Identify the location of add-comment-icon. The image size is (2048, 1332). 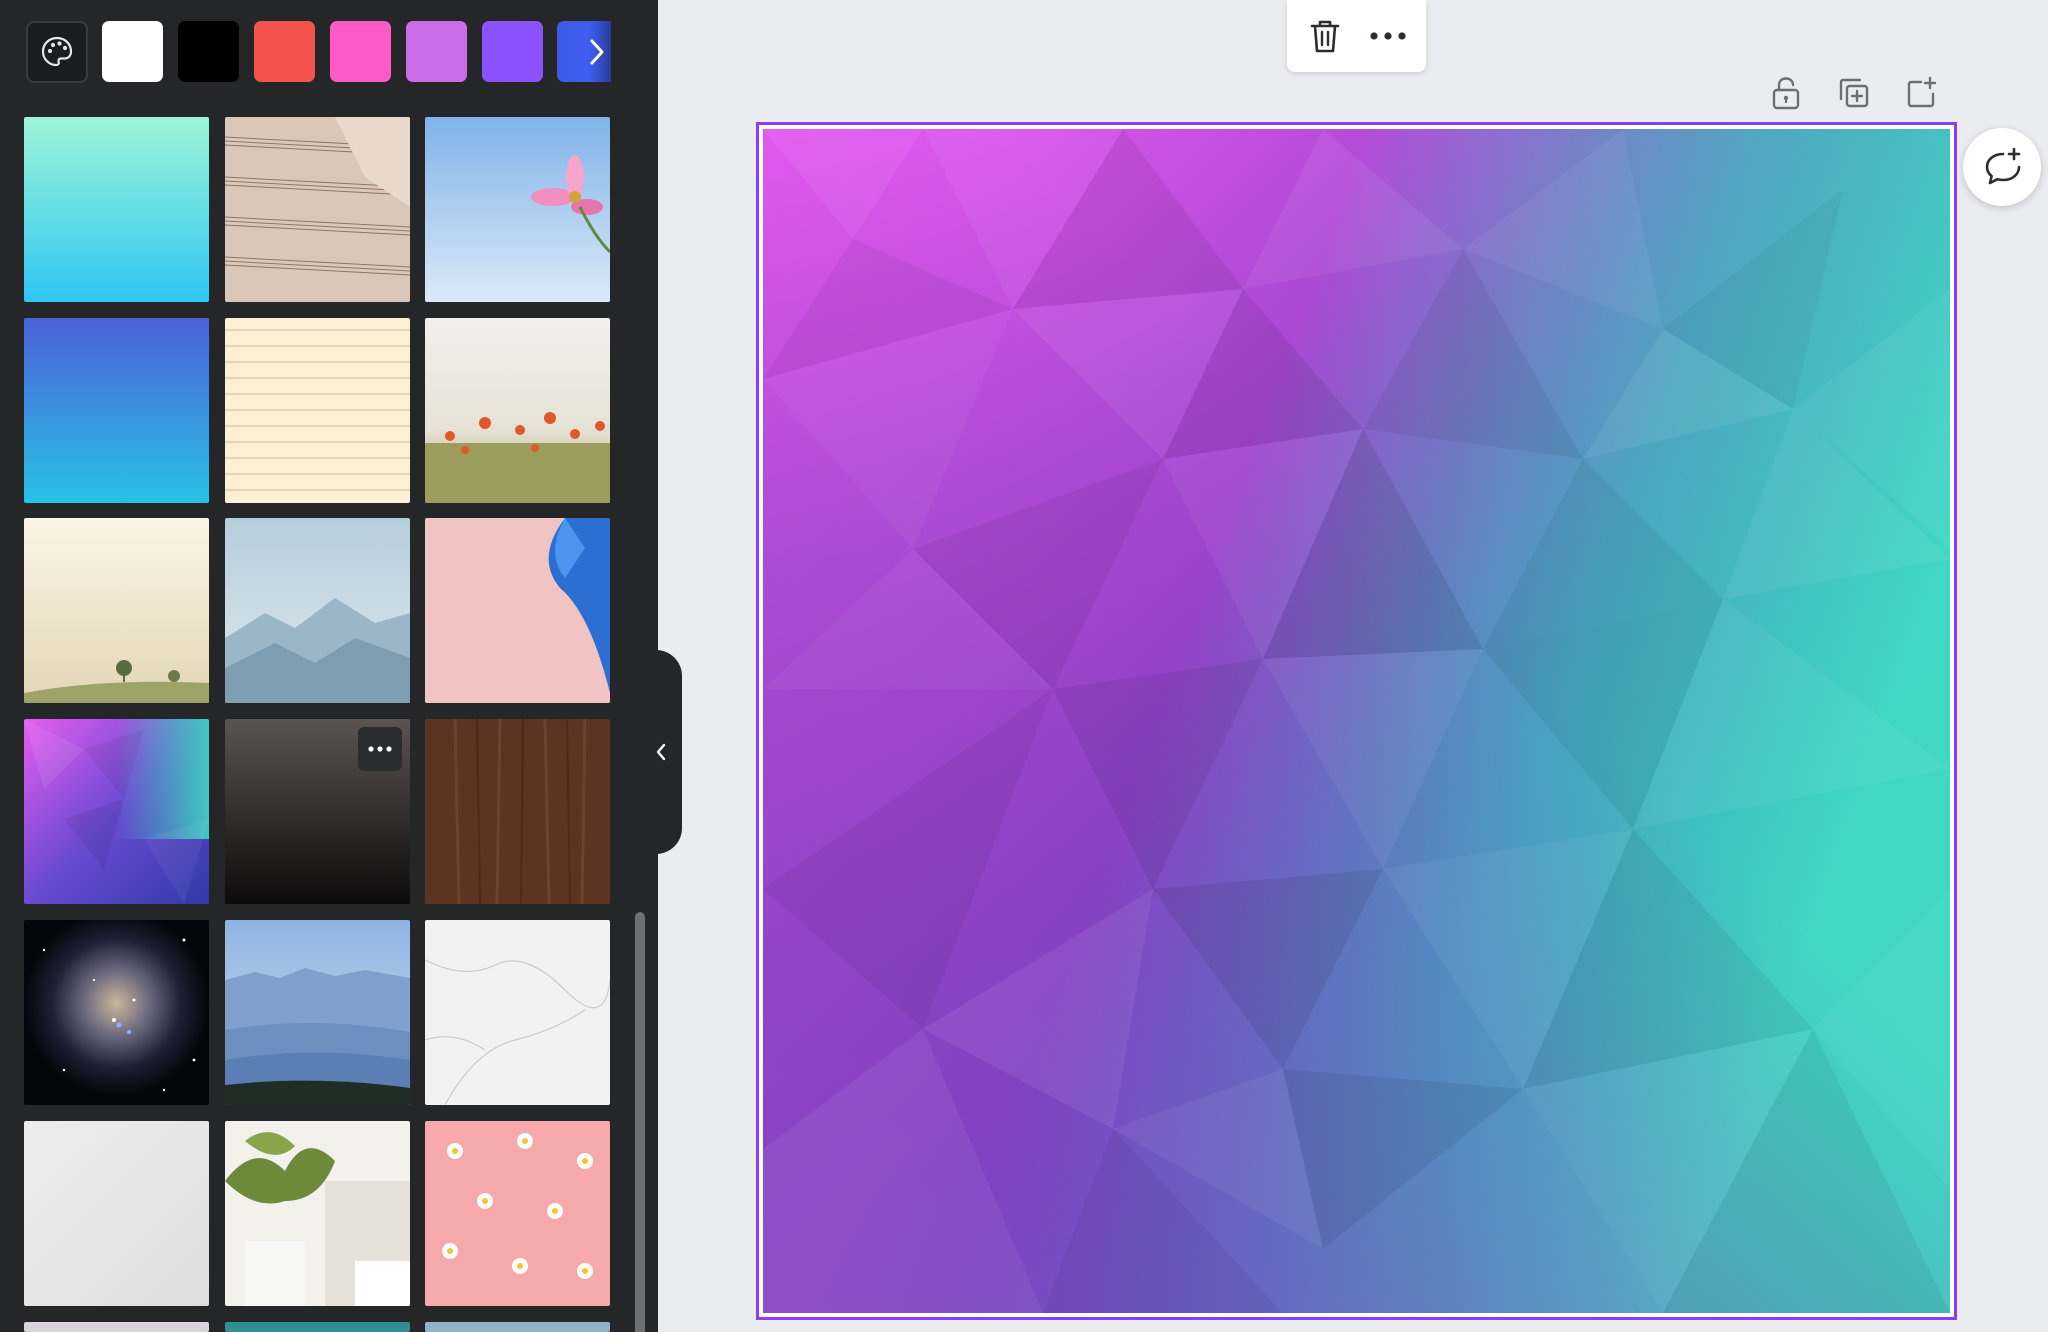
(2003, 166).